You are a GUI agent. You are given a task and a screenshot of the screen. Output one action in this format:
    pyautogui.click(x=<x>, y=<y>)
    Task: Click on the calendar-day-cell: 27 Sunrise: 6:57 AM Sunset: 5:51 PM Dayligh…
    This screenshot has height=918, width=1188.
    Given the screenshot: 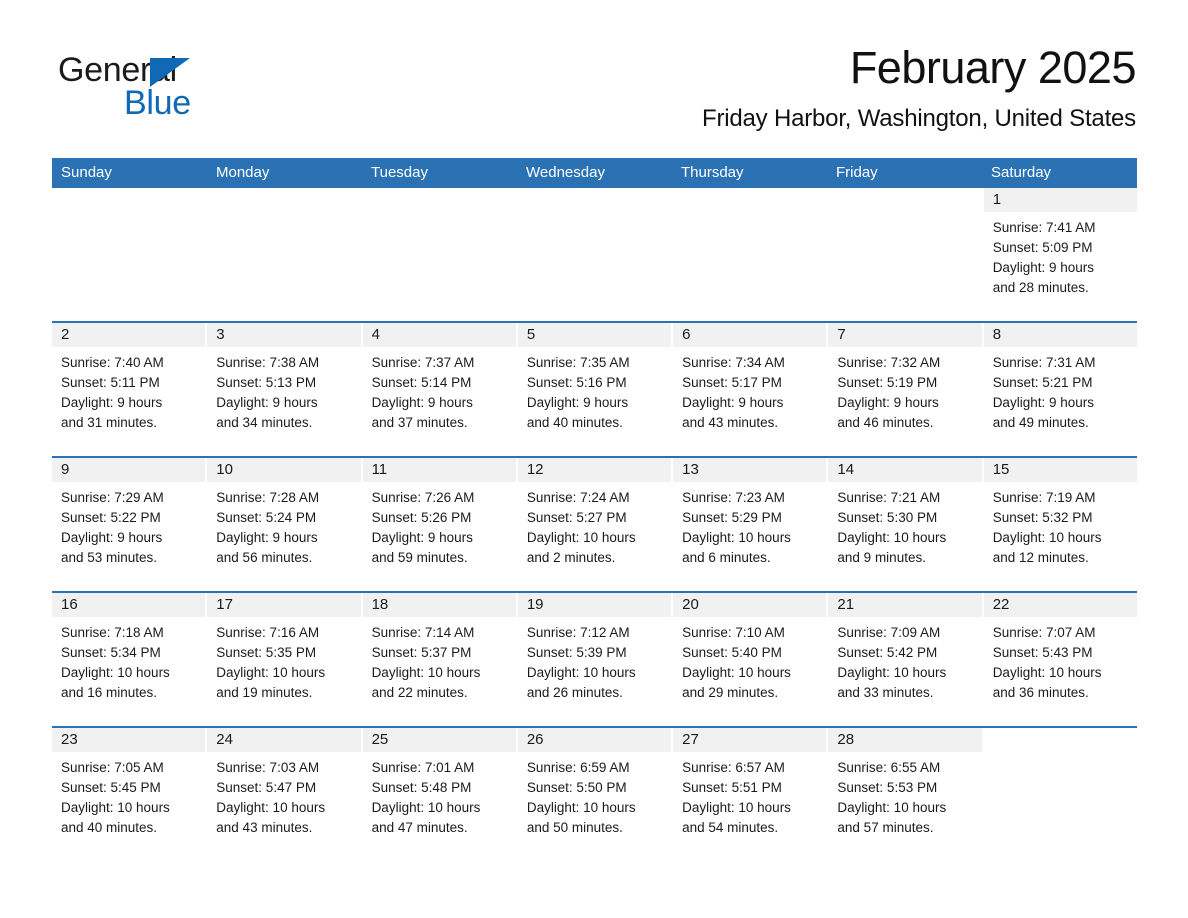 What is the action you would take?
    pyautogui.click(x=751, y=794)
    